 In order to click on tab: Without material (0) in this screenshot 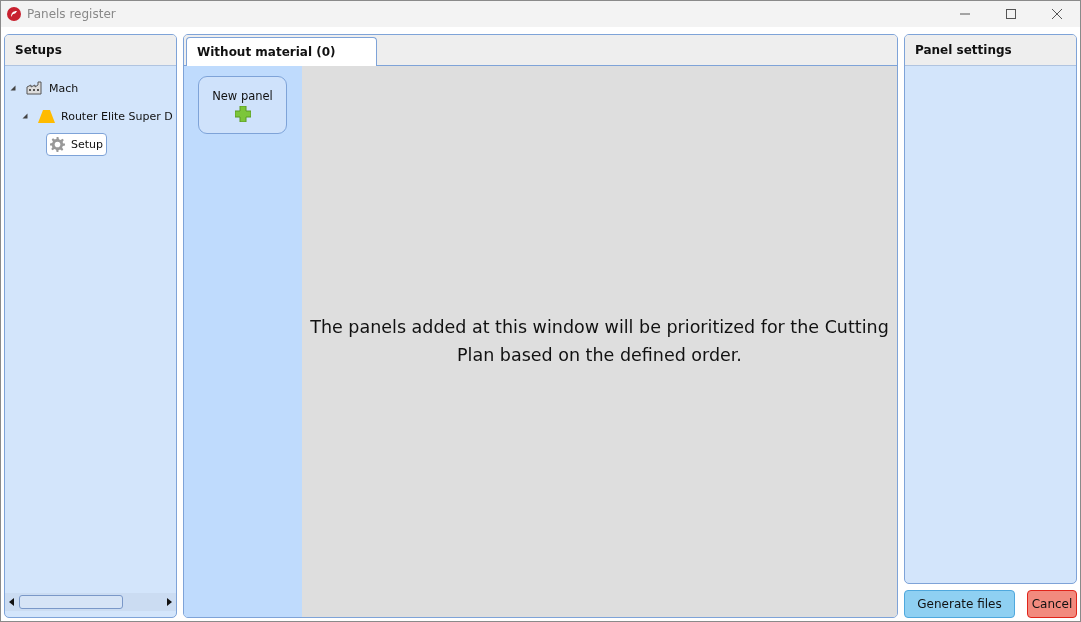, I will do `click(281, 51)`.